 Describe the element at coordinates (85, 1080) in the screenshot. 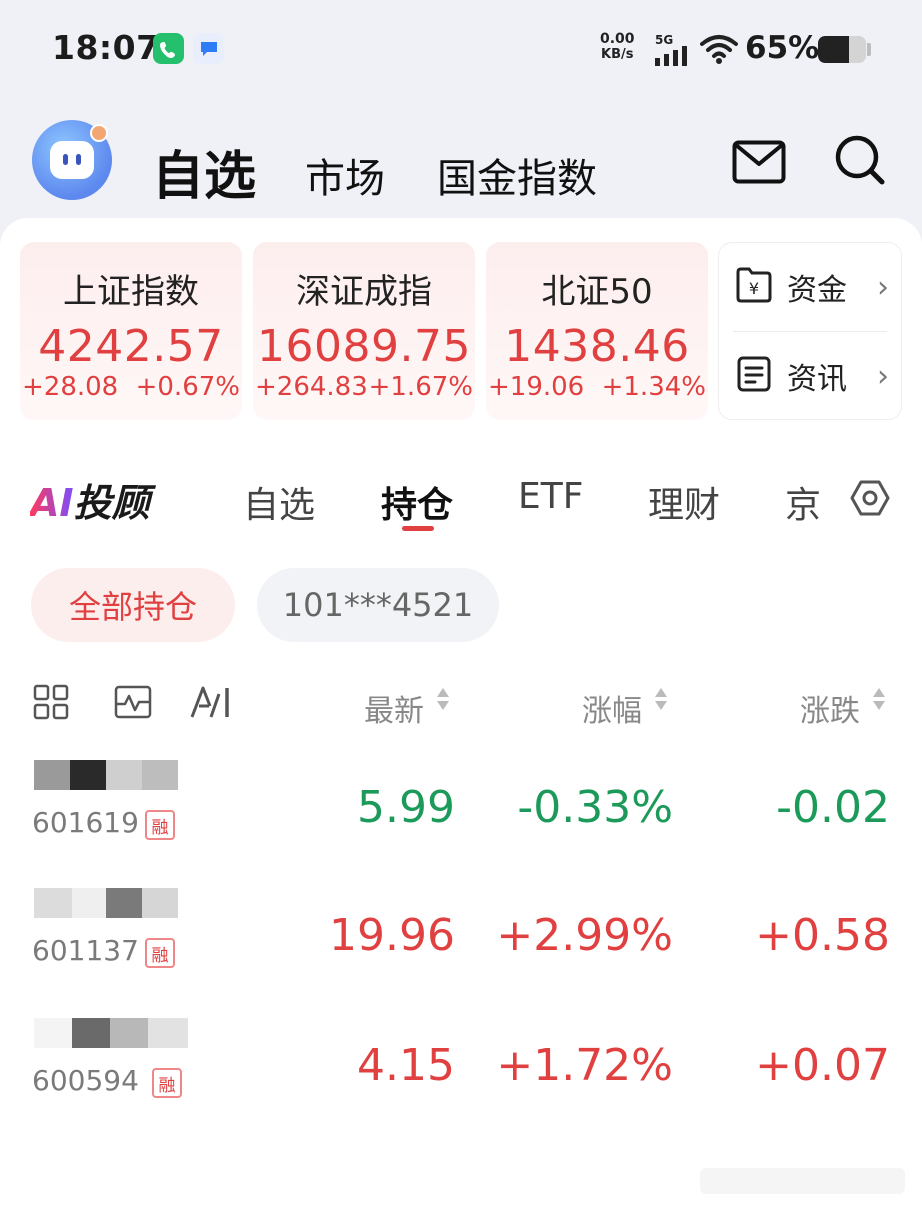

I see `stock-code: 600594` at that location.